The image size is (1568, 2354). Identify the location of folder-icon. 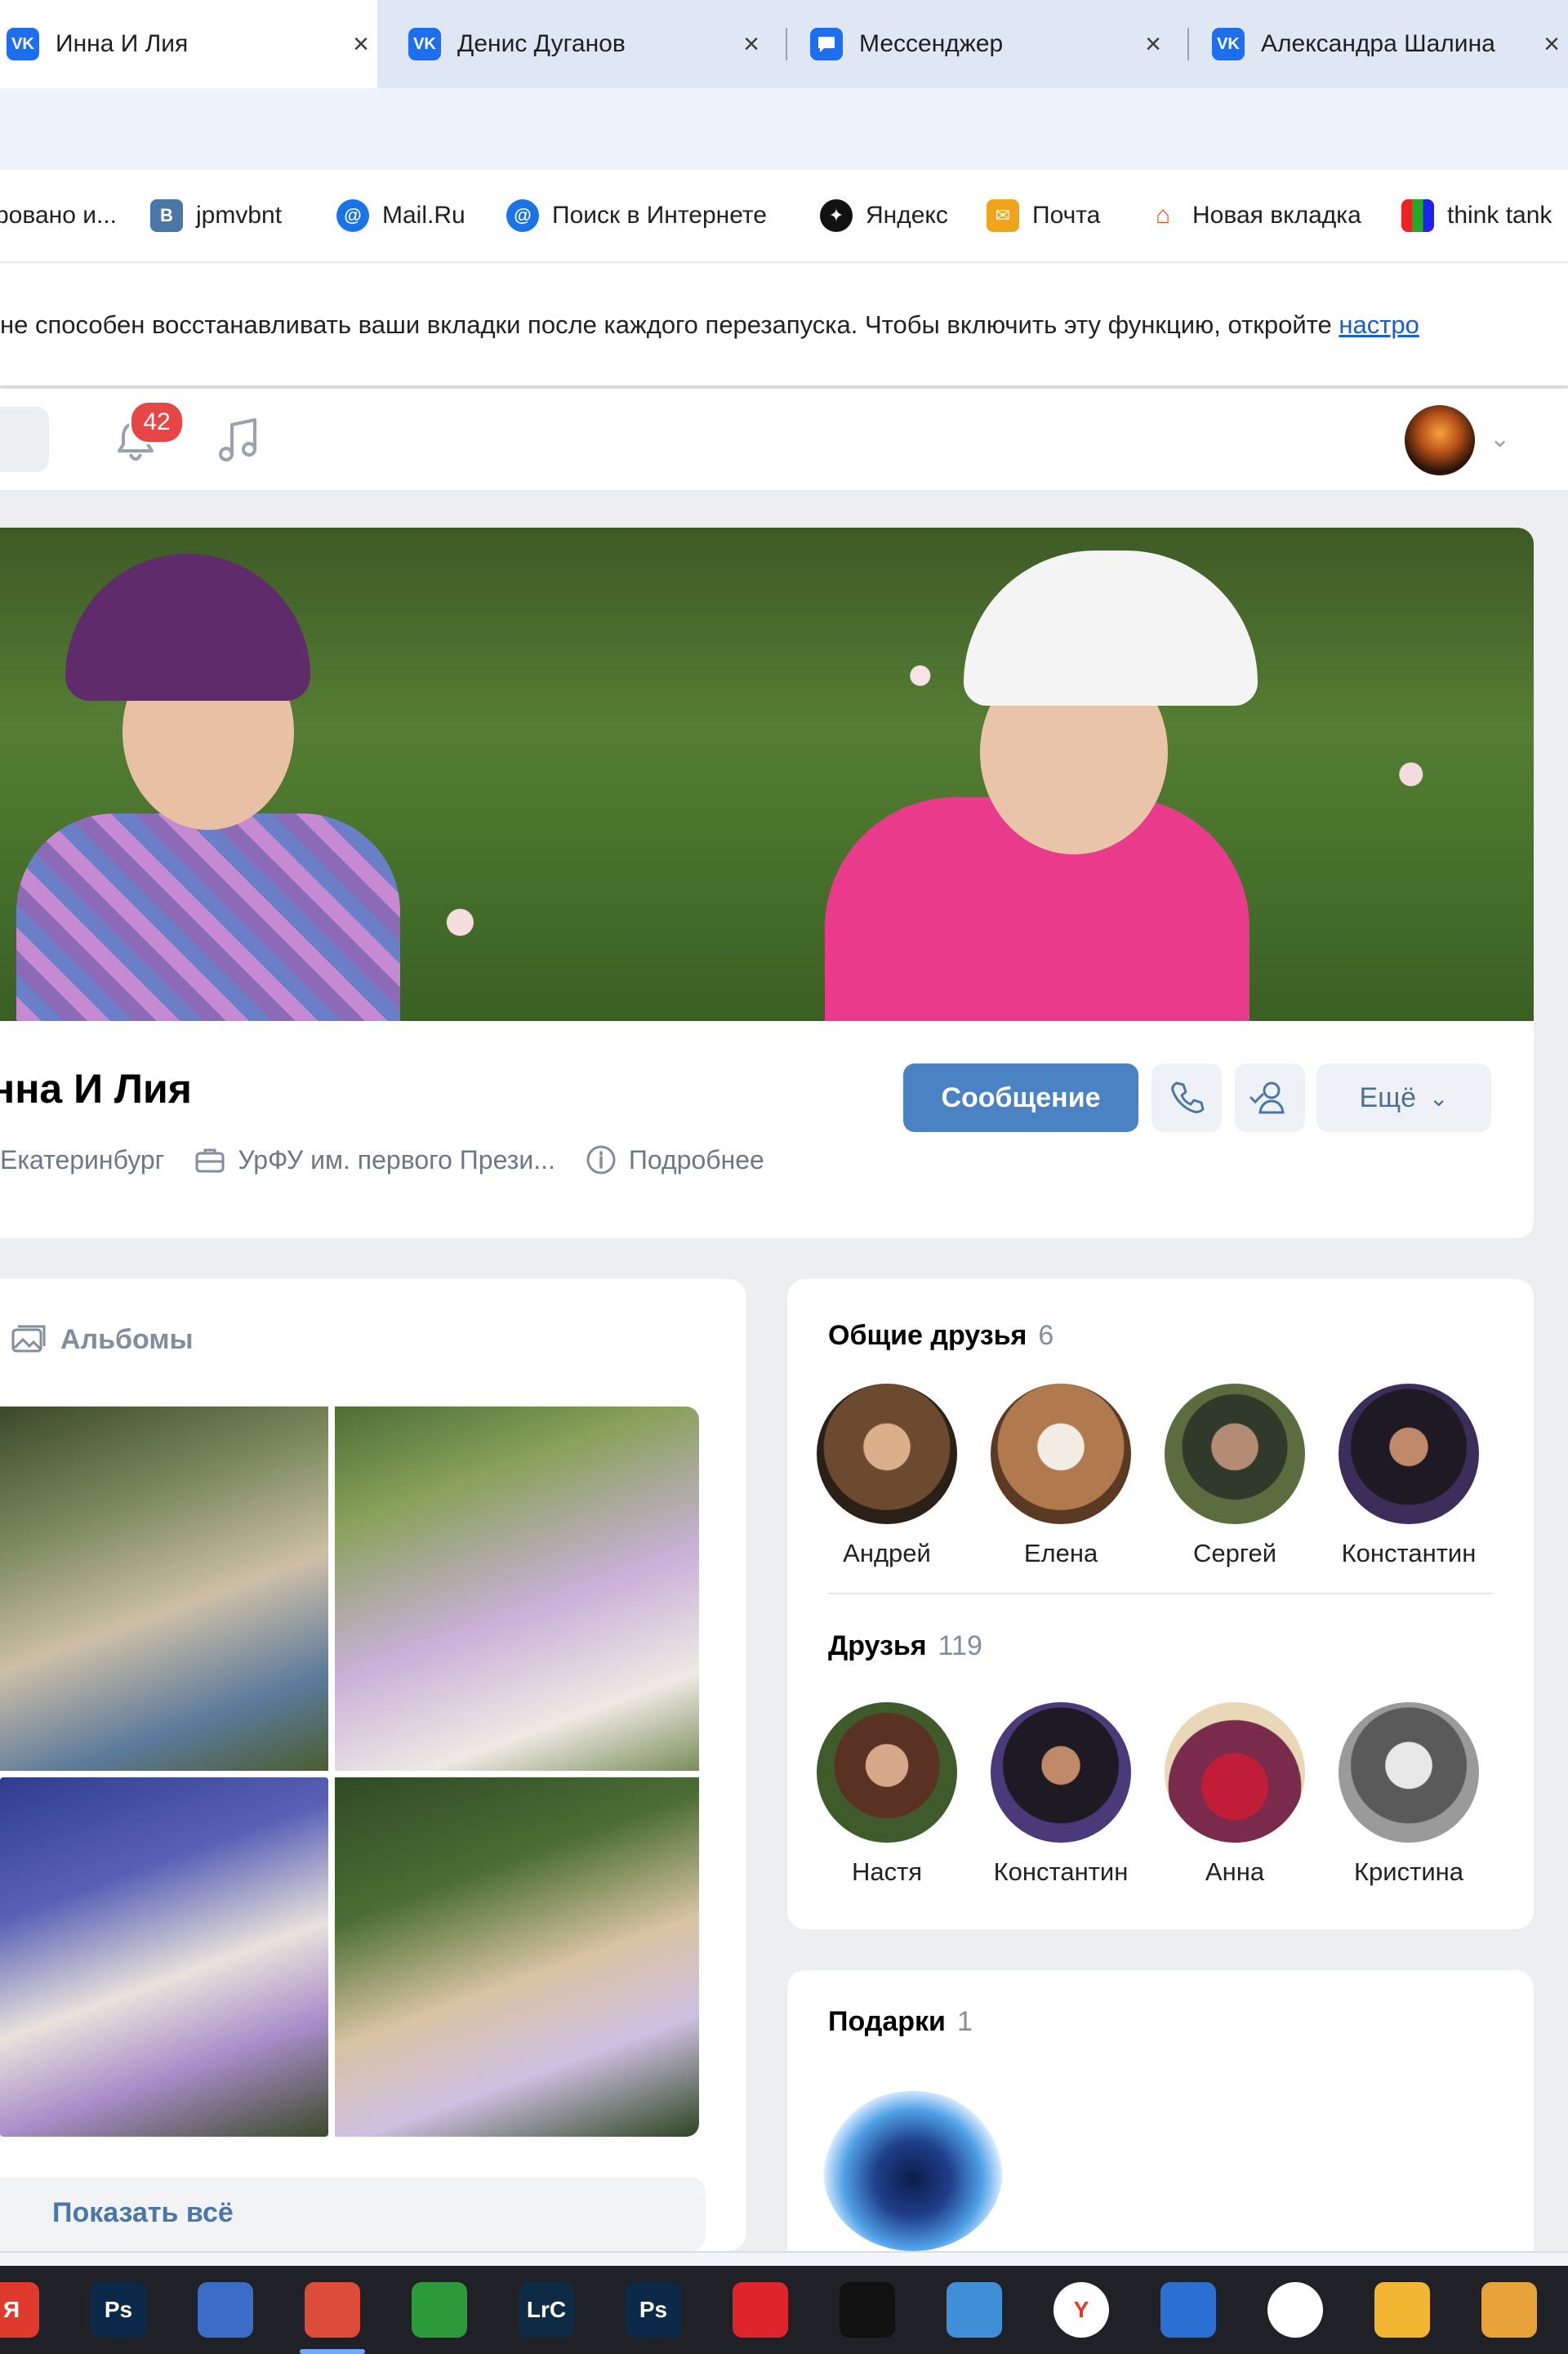
(1402, 2310).